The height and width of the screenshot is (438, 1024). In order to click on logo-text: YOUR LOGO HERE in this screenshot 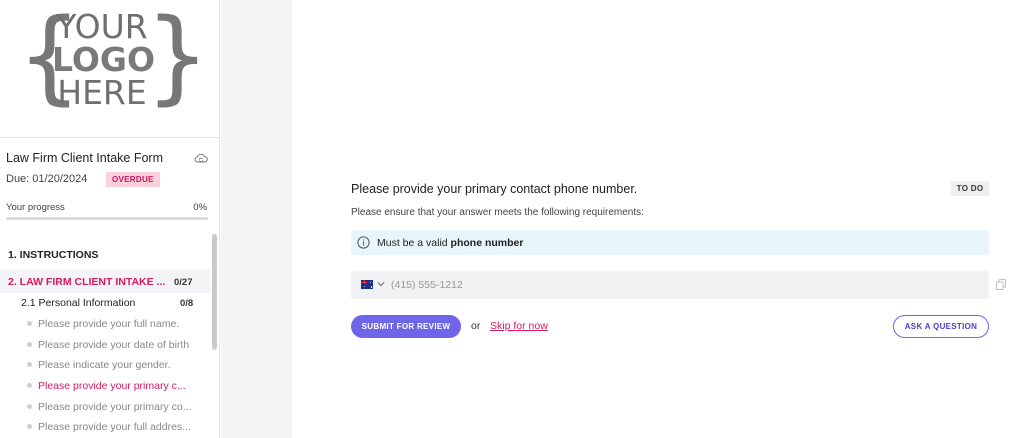, I will do `click(104, 59)`.